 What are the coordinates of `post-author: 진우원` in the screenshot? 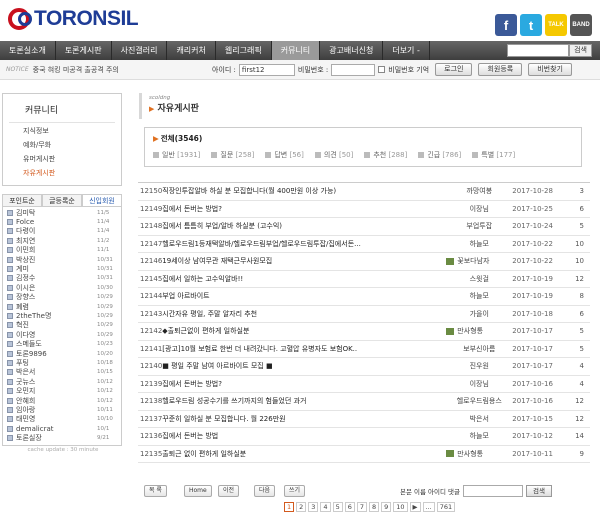 It's located at (479, 366).